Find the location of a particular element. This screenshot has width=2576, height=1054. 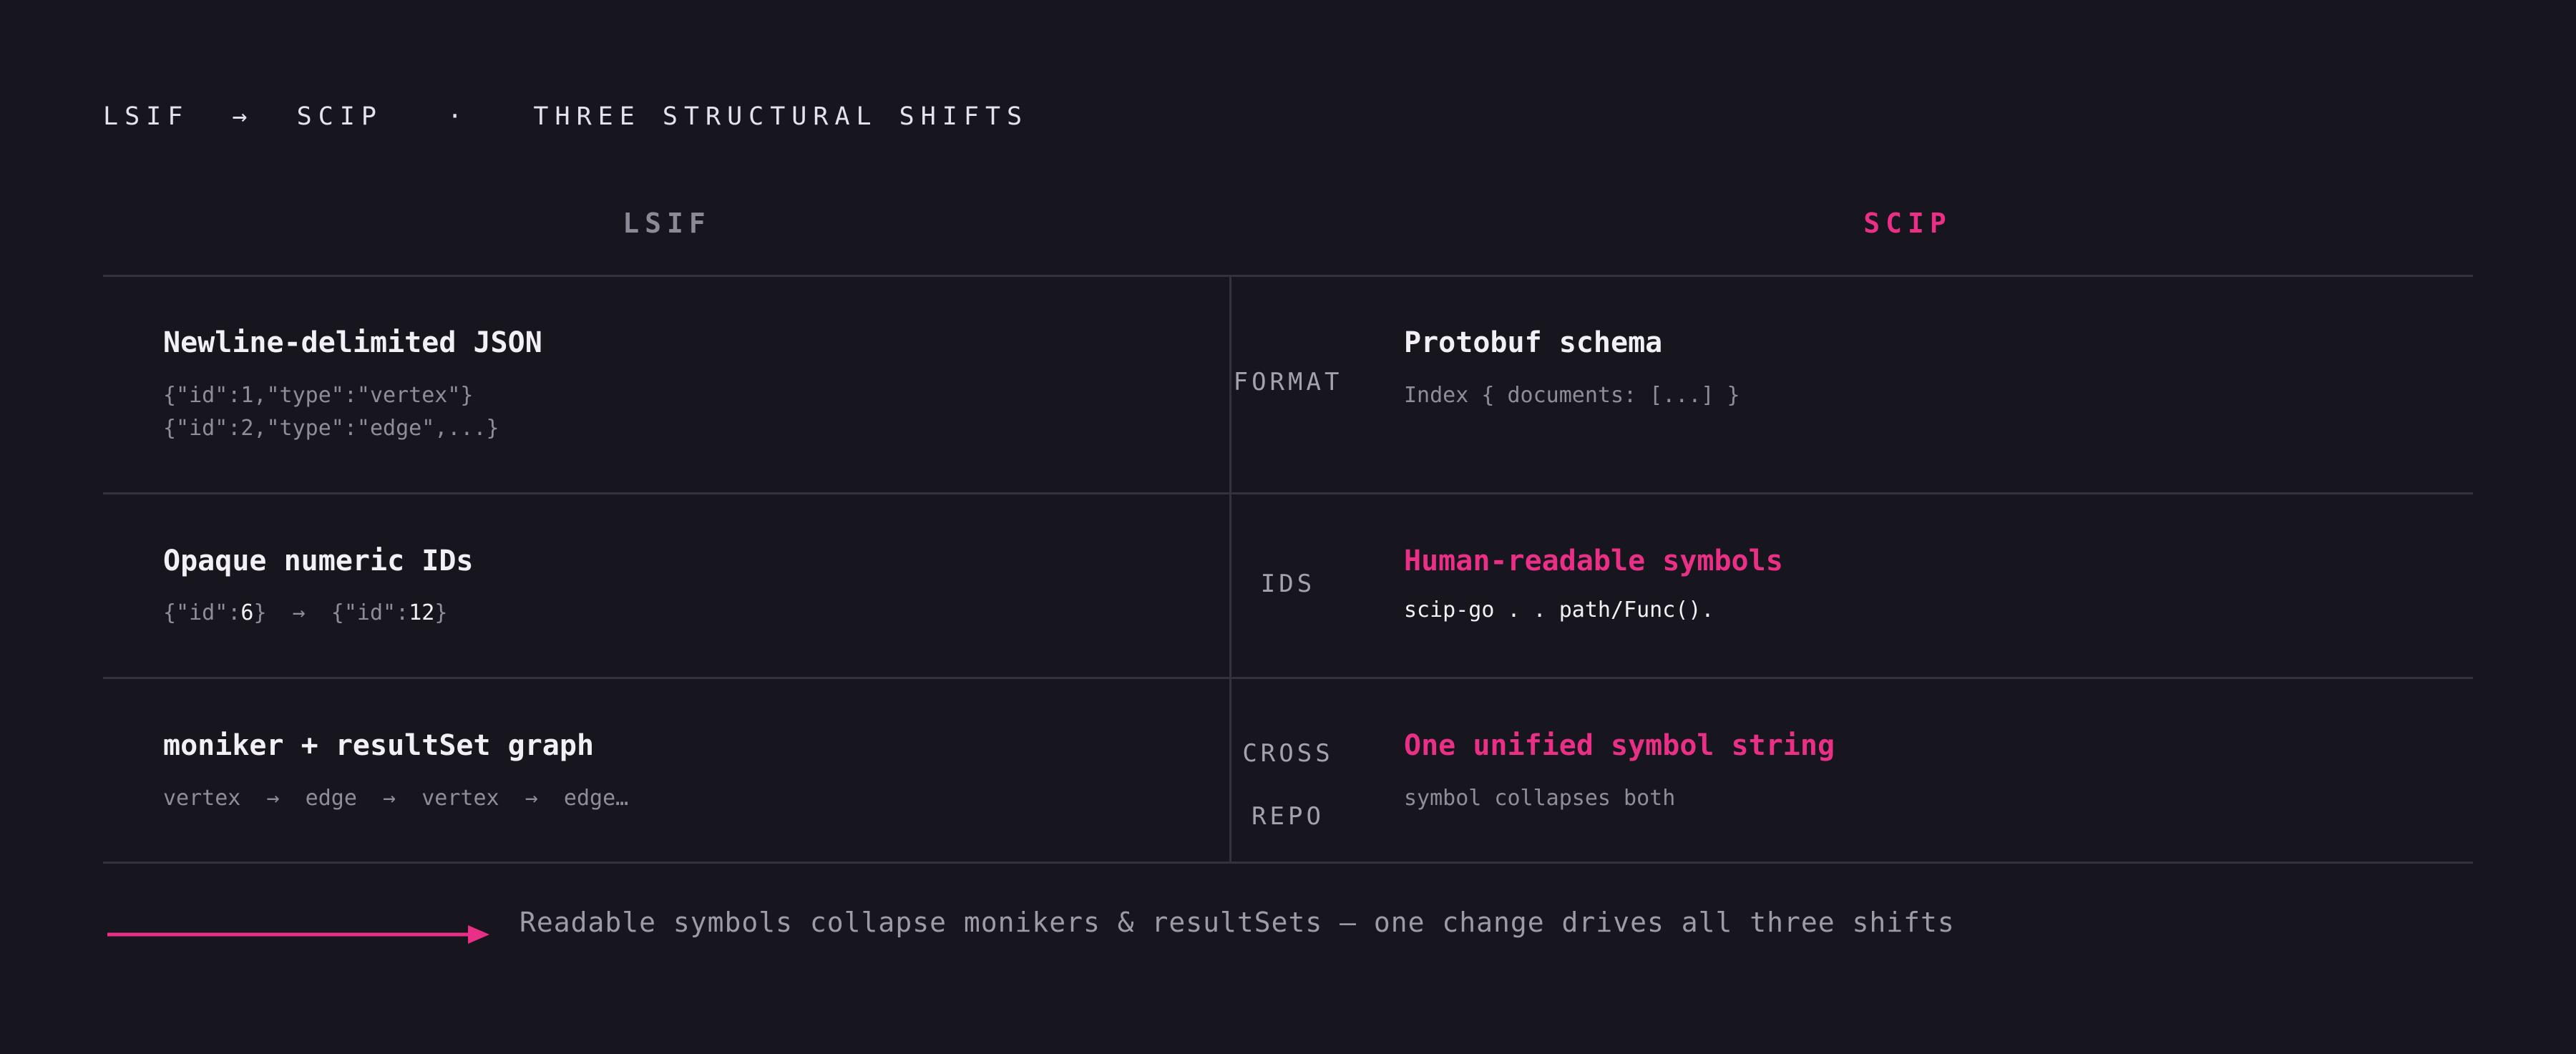

lsif-cross-repo-title: moniker + resultSet graph is located at coordinates (379, 745).